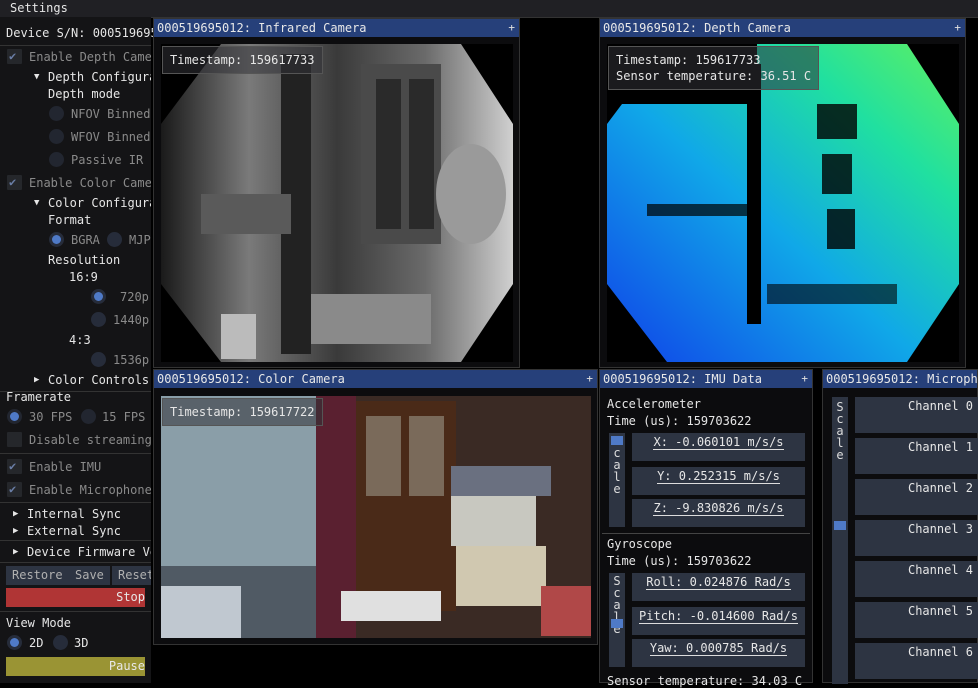 The image size is (978, 688). Describe the element at coordinates (39, 397) in the screenshot. I see `framerate-label: Framerate` at that location.